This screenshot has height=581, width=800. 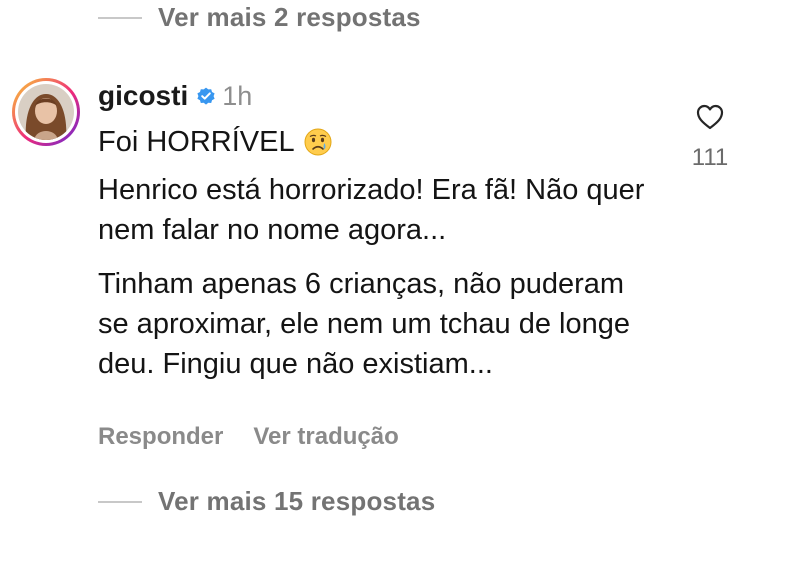 I want to click on see-translation-button: Ver tradução, so click(x=325, y=437).